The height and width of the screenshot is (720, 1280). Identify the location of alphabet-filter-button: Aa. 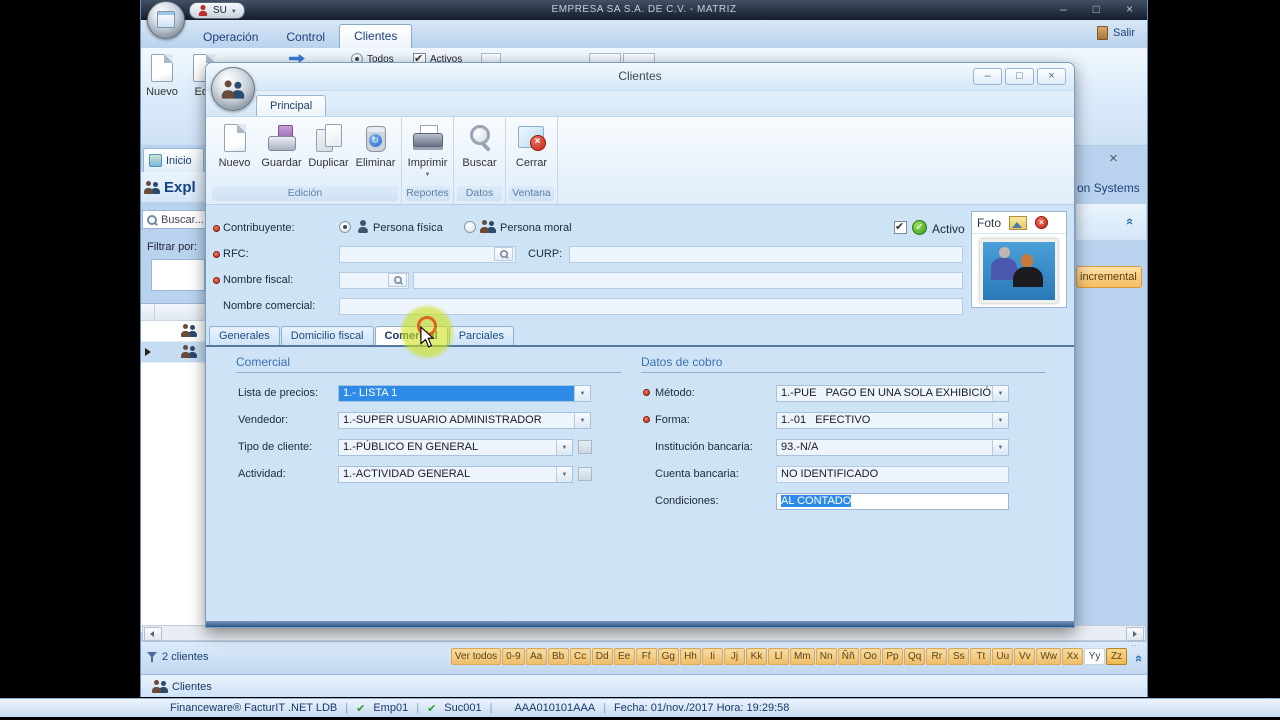
(536, 656).